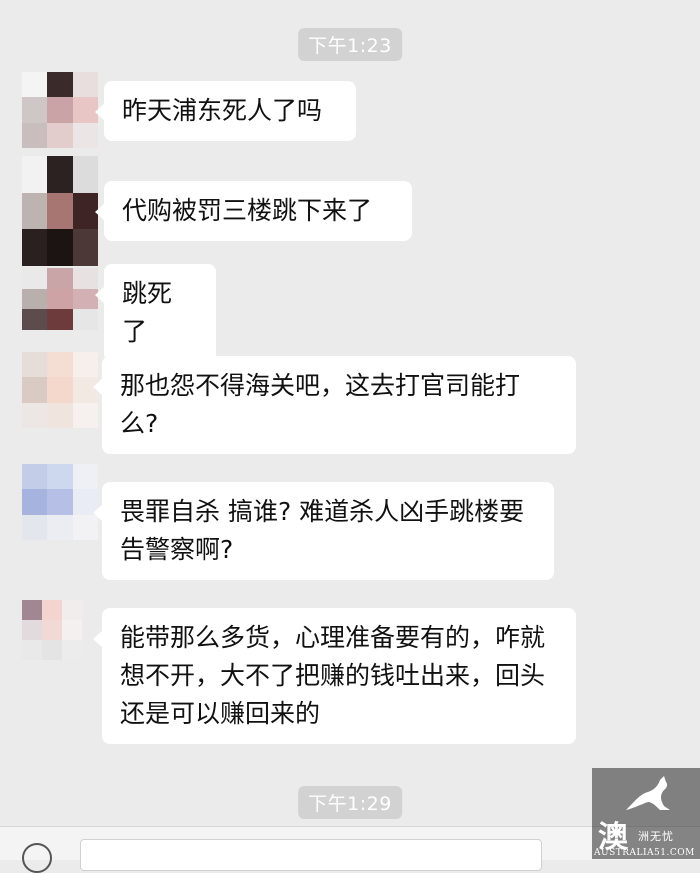 This screenshot has height=873, width=700. What do you see at coordinates (311, 855) in the screenshot?
I see `message-input` at bounding box center [311, 855].